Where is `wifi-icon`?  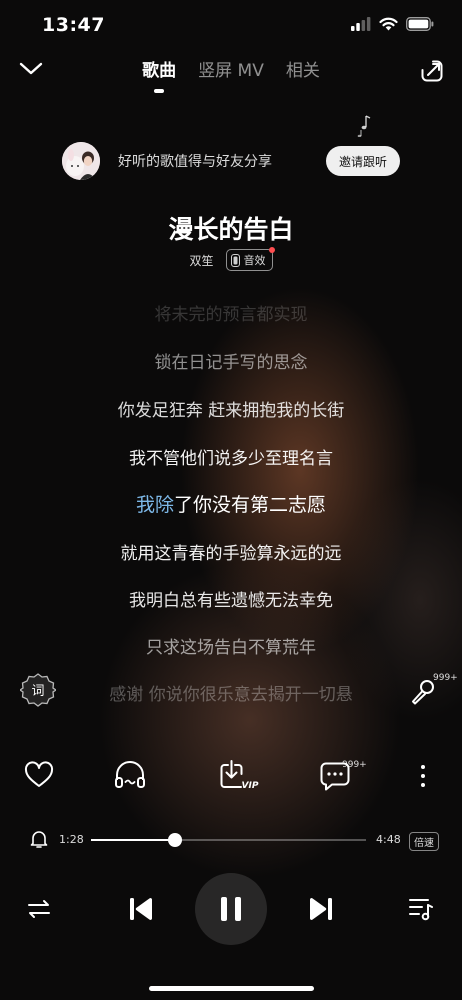
wifi-icon is located at coordinates (388, 24).